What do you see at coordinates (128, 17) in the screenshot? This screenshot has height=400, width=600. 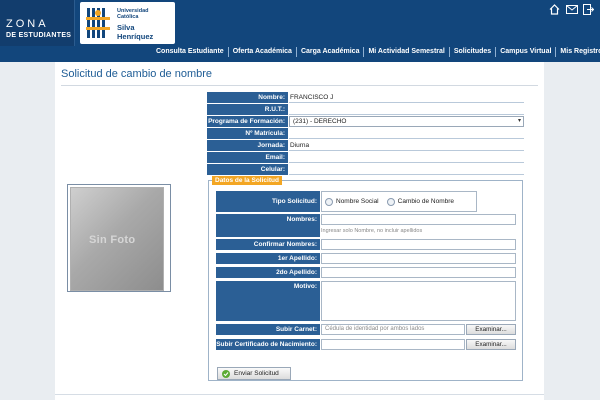 I see `university-line-2: Católica` at bounding box center [128, 17].